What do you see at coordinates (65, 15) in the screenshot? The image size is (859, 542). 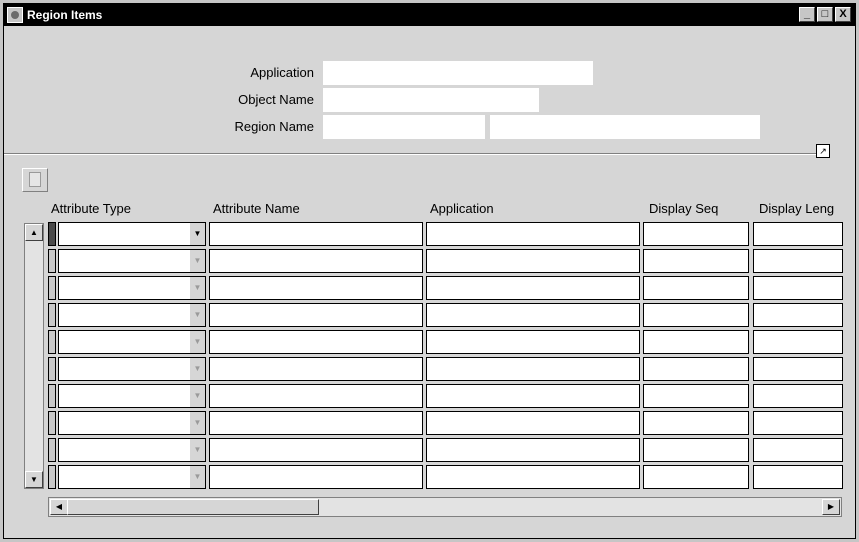 I see `window-title: Region Items` at bounding box center [65, 15].